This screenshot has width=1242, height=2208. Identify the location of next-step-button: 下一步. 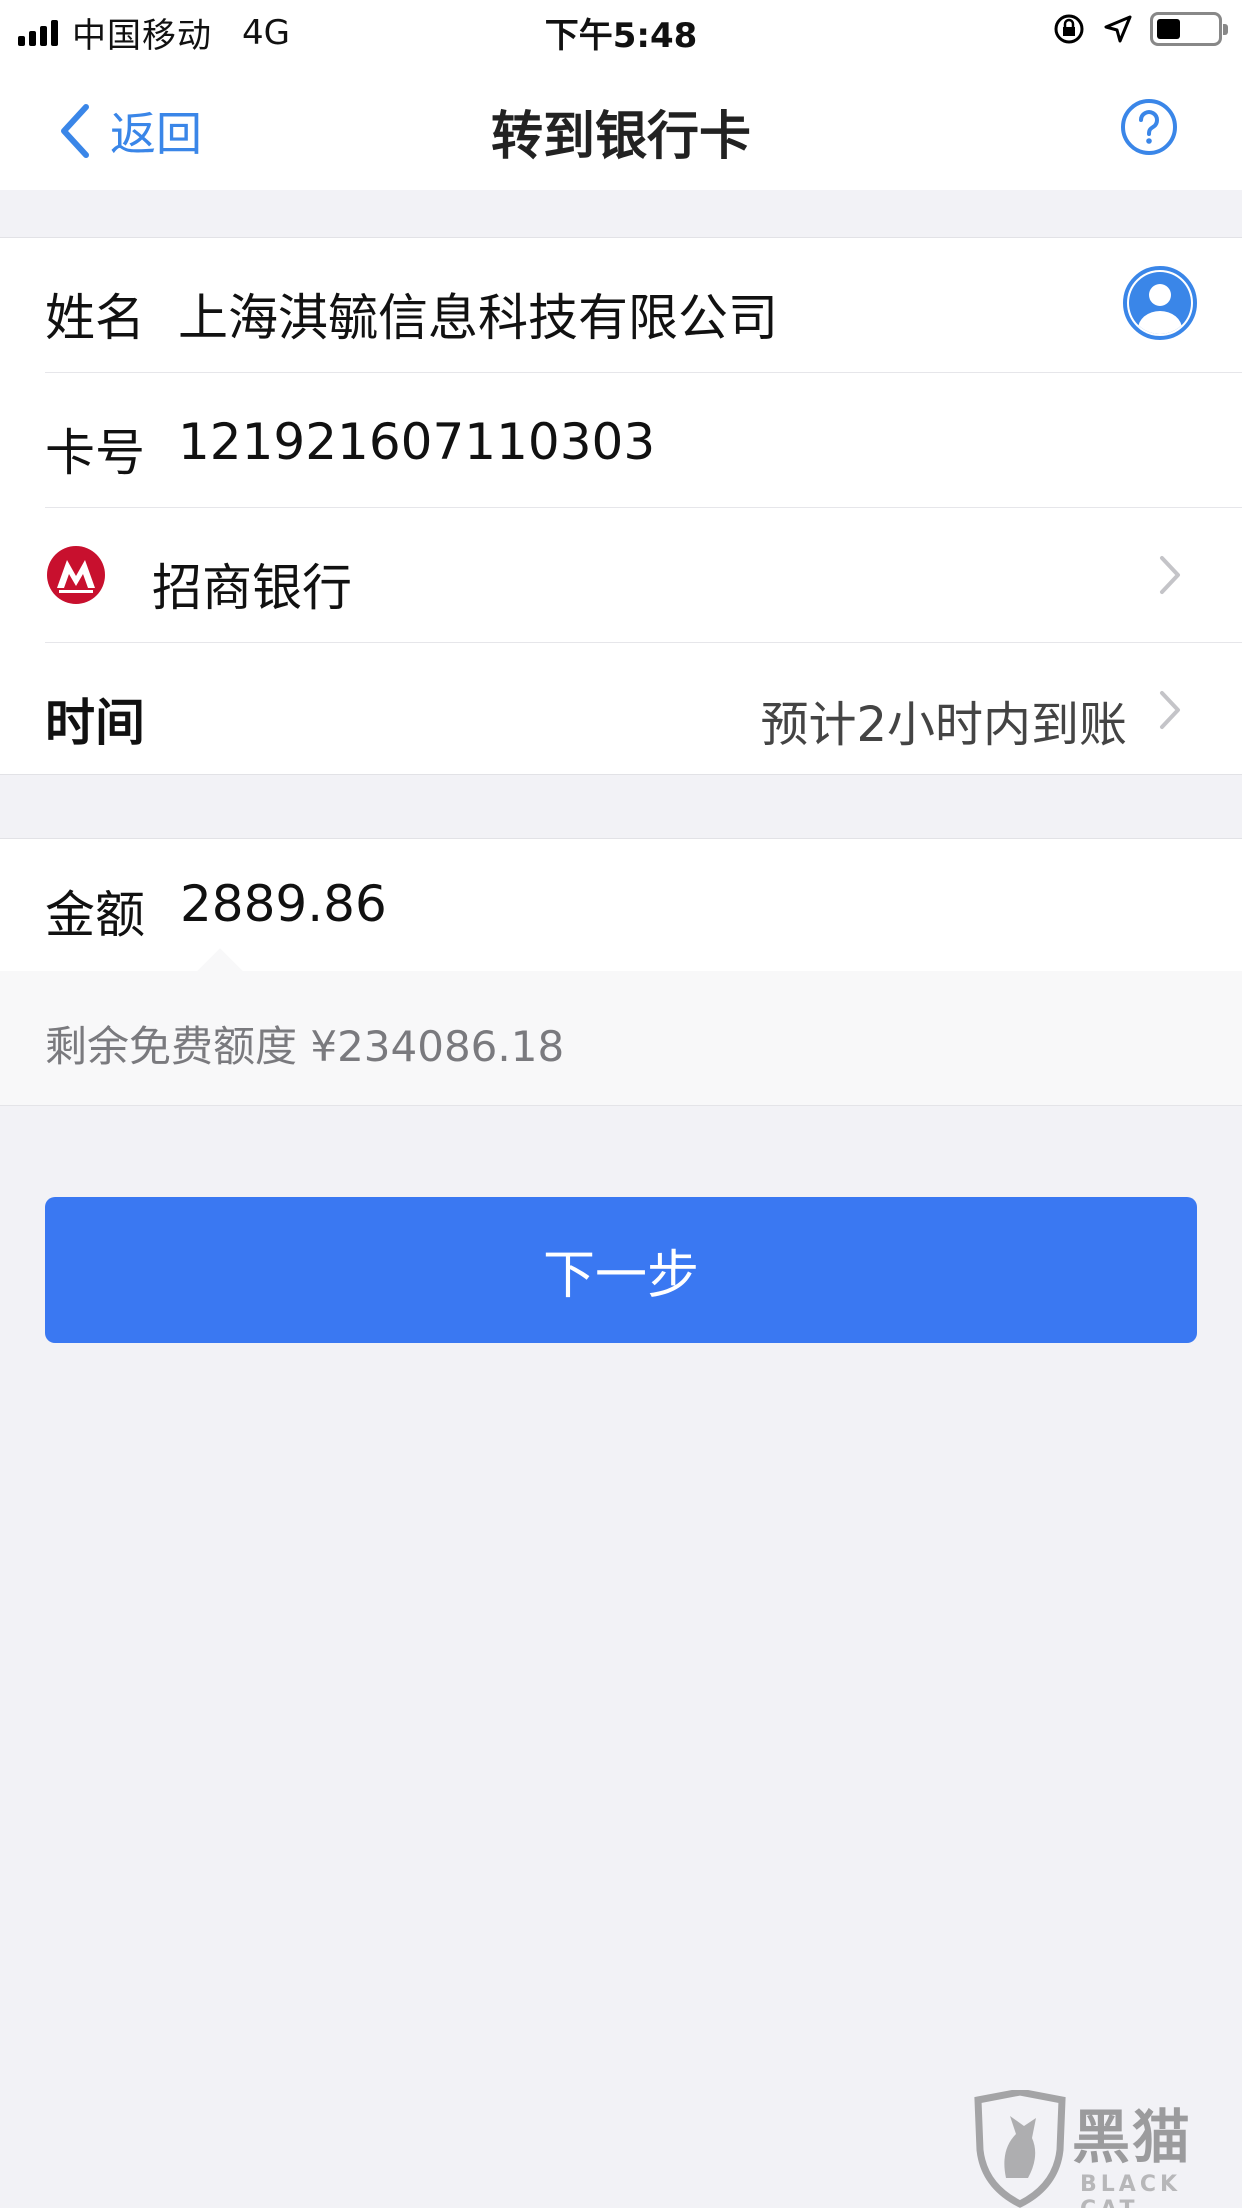
(621, 1270).